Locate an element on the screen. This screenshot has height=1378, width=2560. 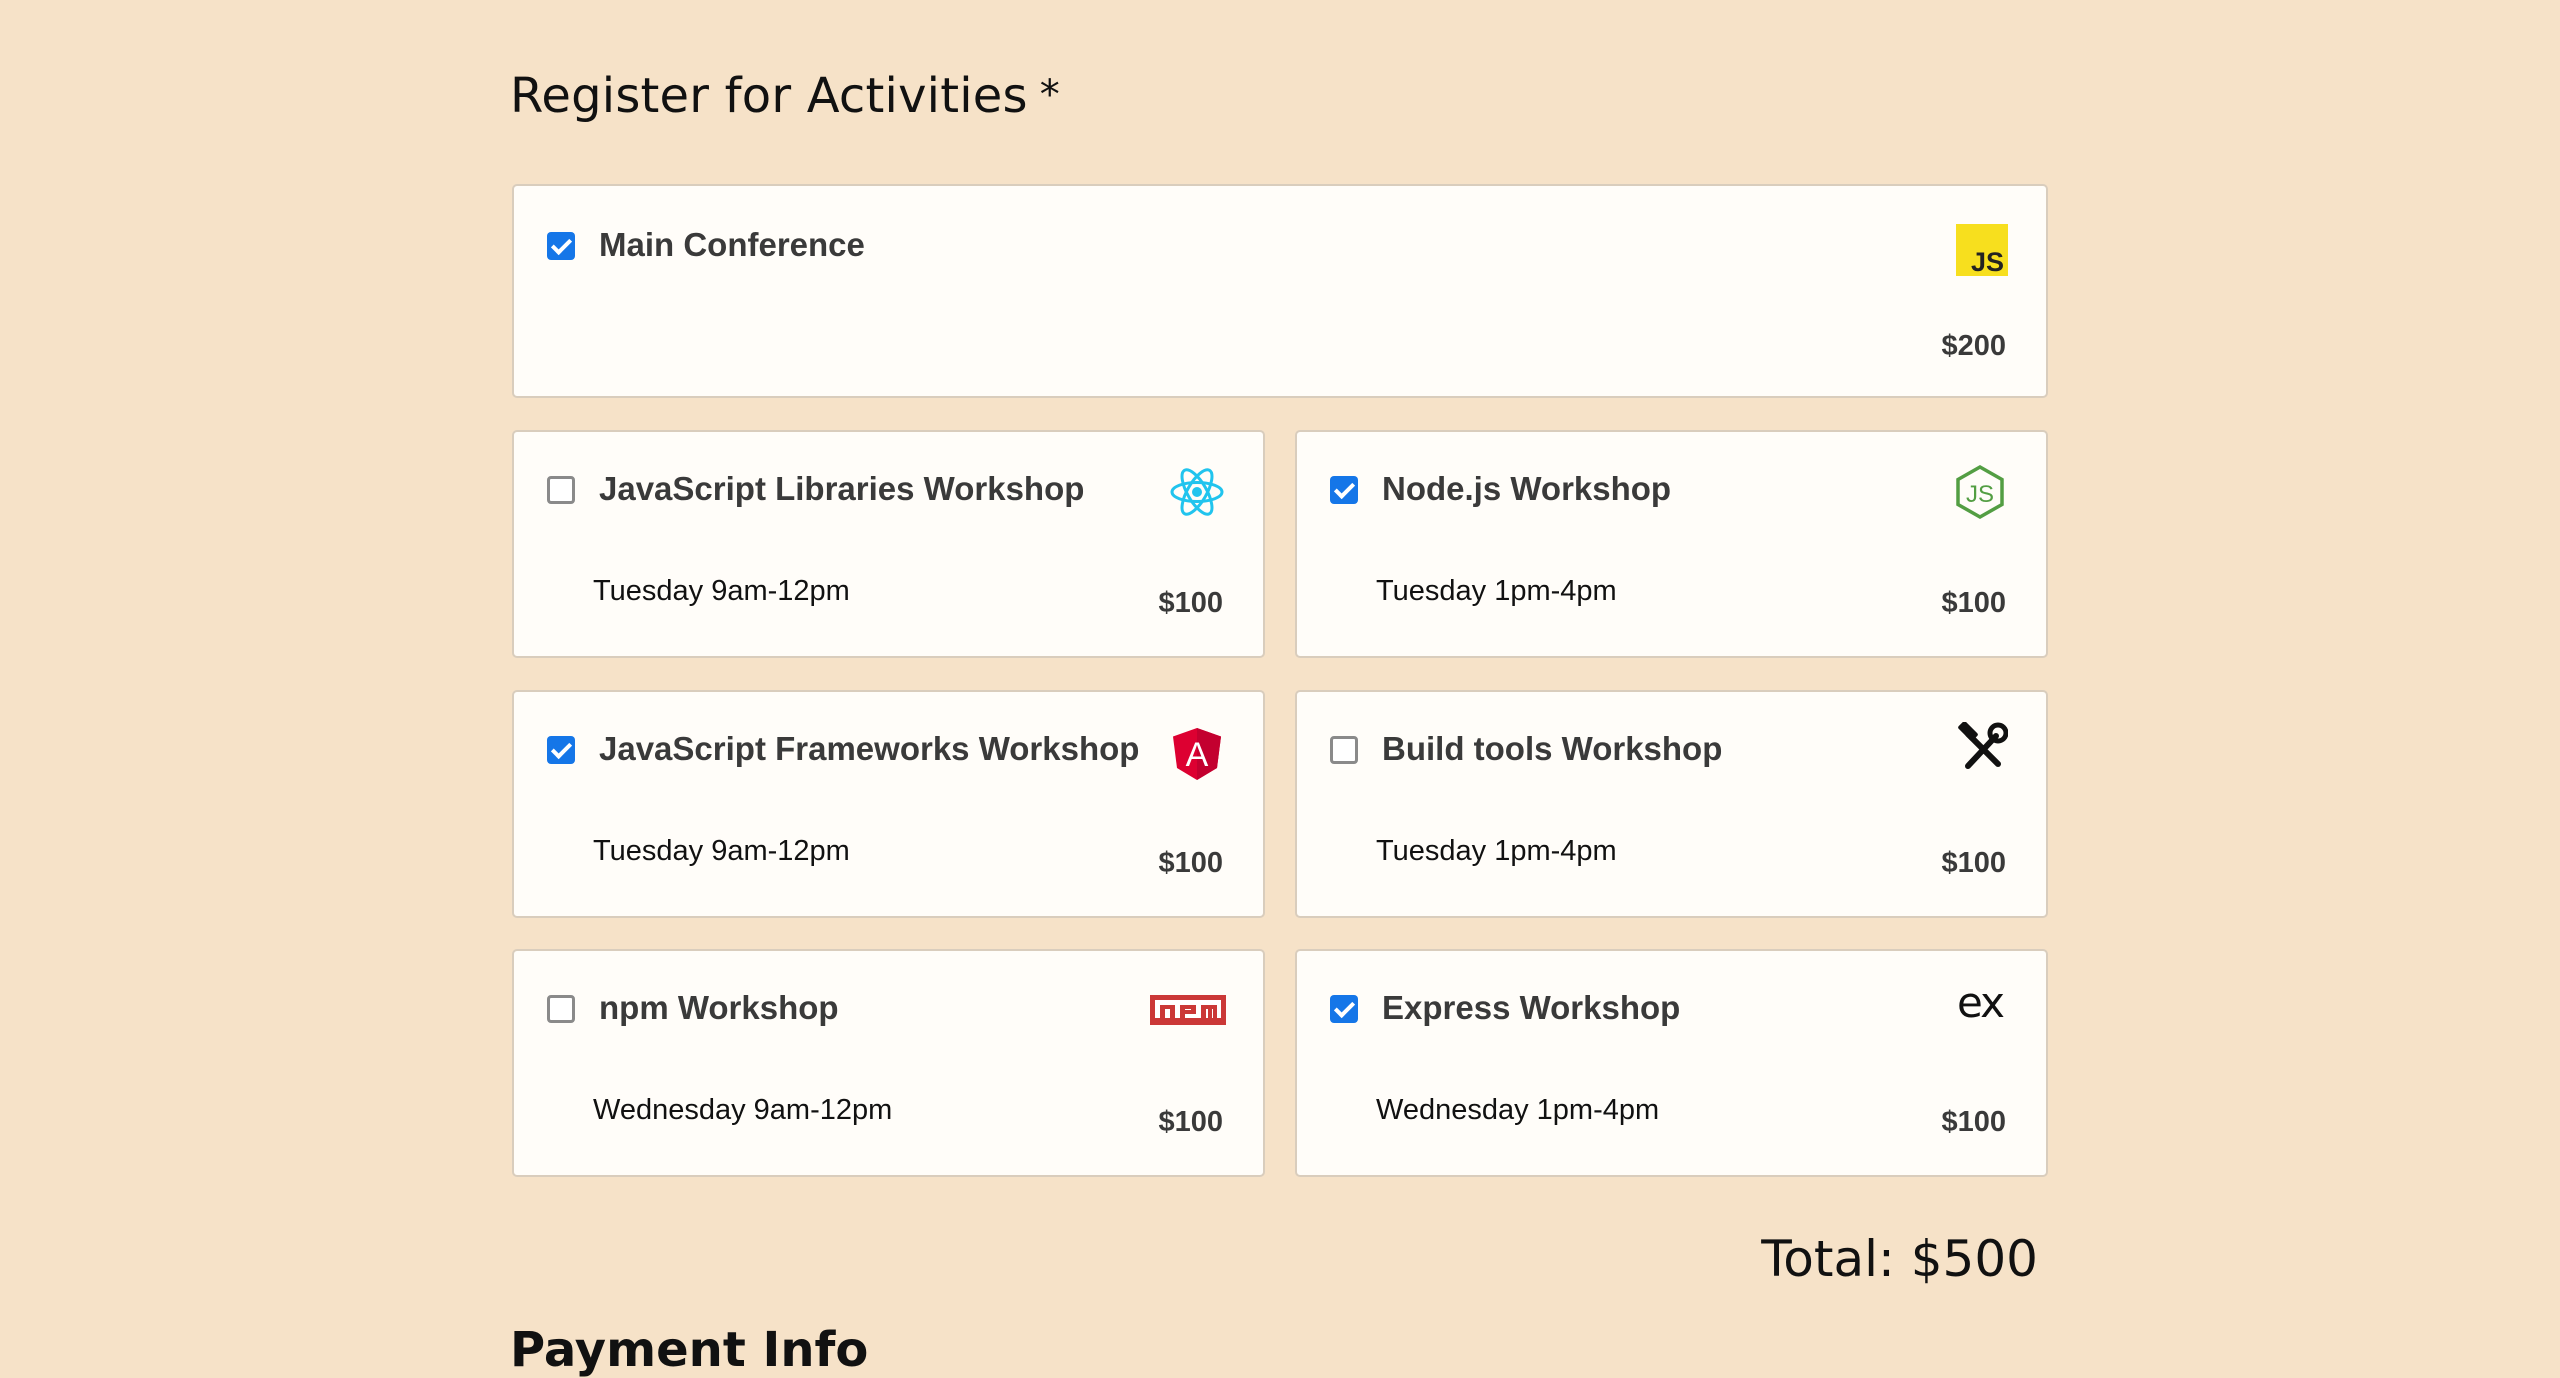
nodejs-logo-icon: JS is located at coordinates (1980, 492).